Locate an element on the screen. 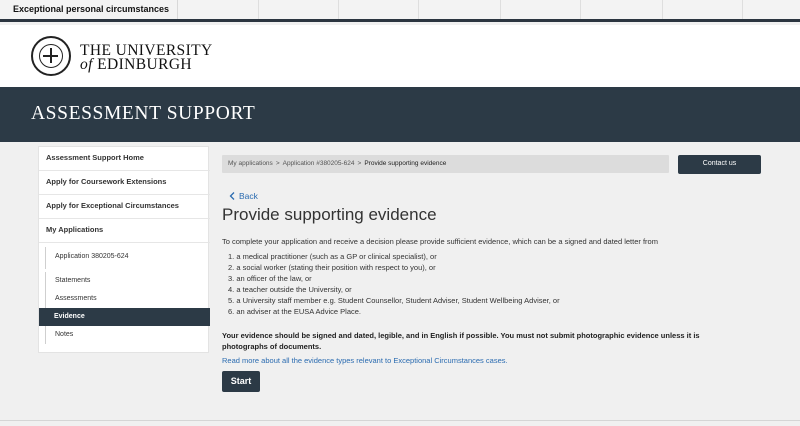 Image resolution: width=800 pixels, height=426 pixels. university-crest-icon is located at coordinates (51, 56).